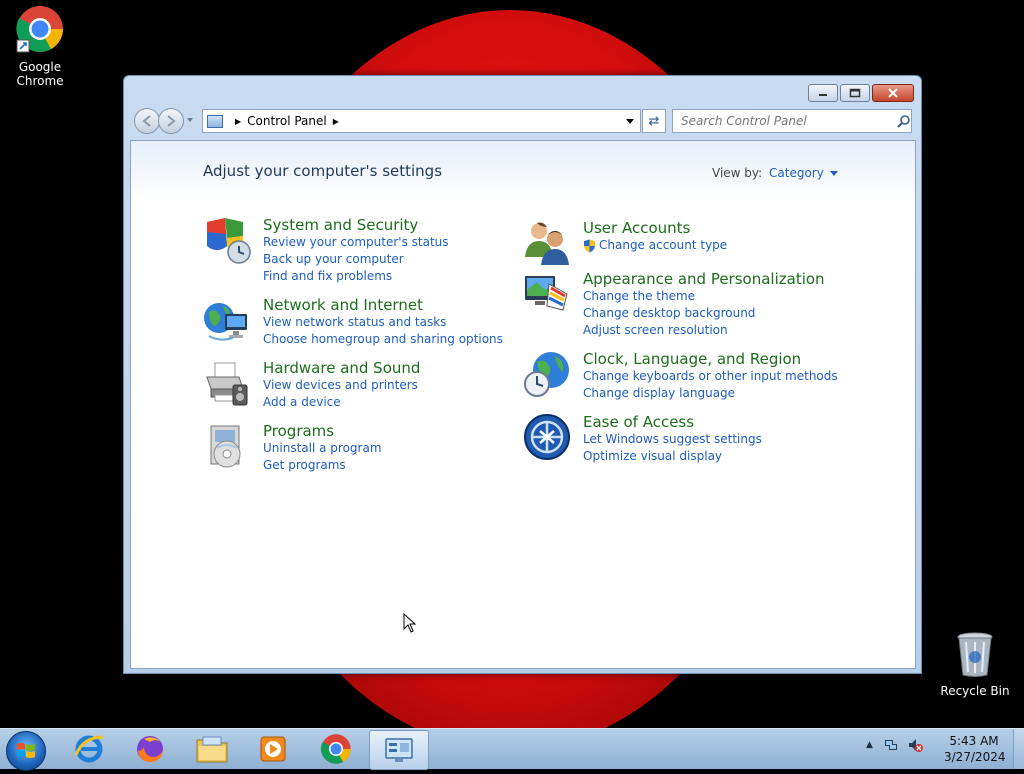  I want to click on monitor-palette-icon, so click(547, 294).